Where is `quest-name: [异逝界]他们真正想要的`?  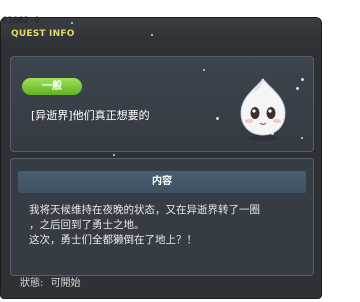 quest-name: [异逝界]他们真正想要的 is located at coordinates (90, 115).